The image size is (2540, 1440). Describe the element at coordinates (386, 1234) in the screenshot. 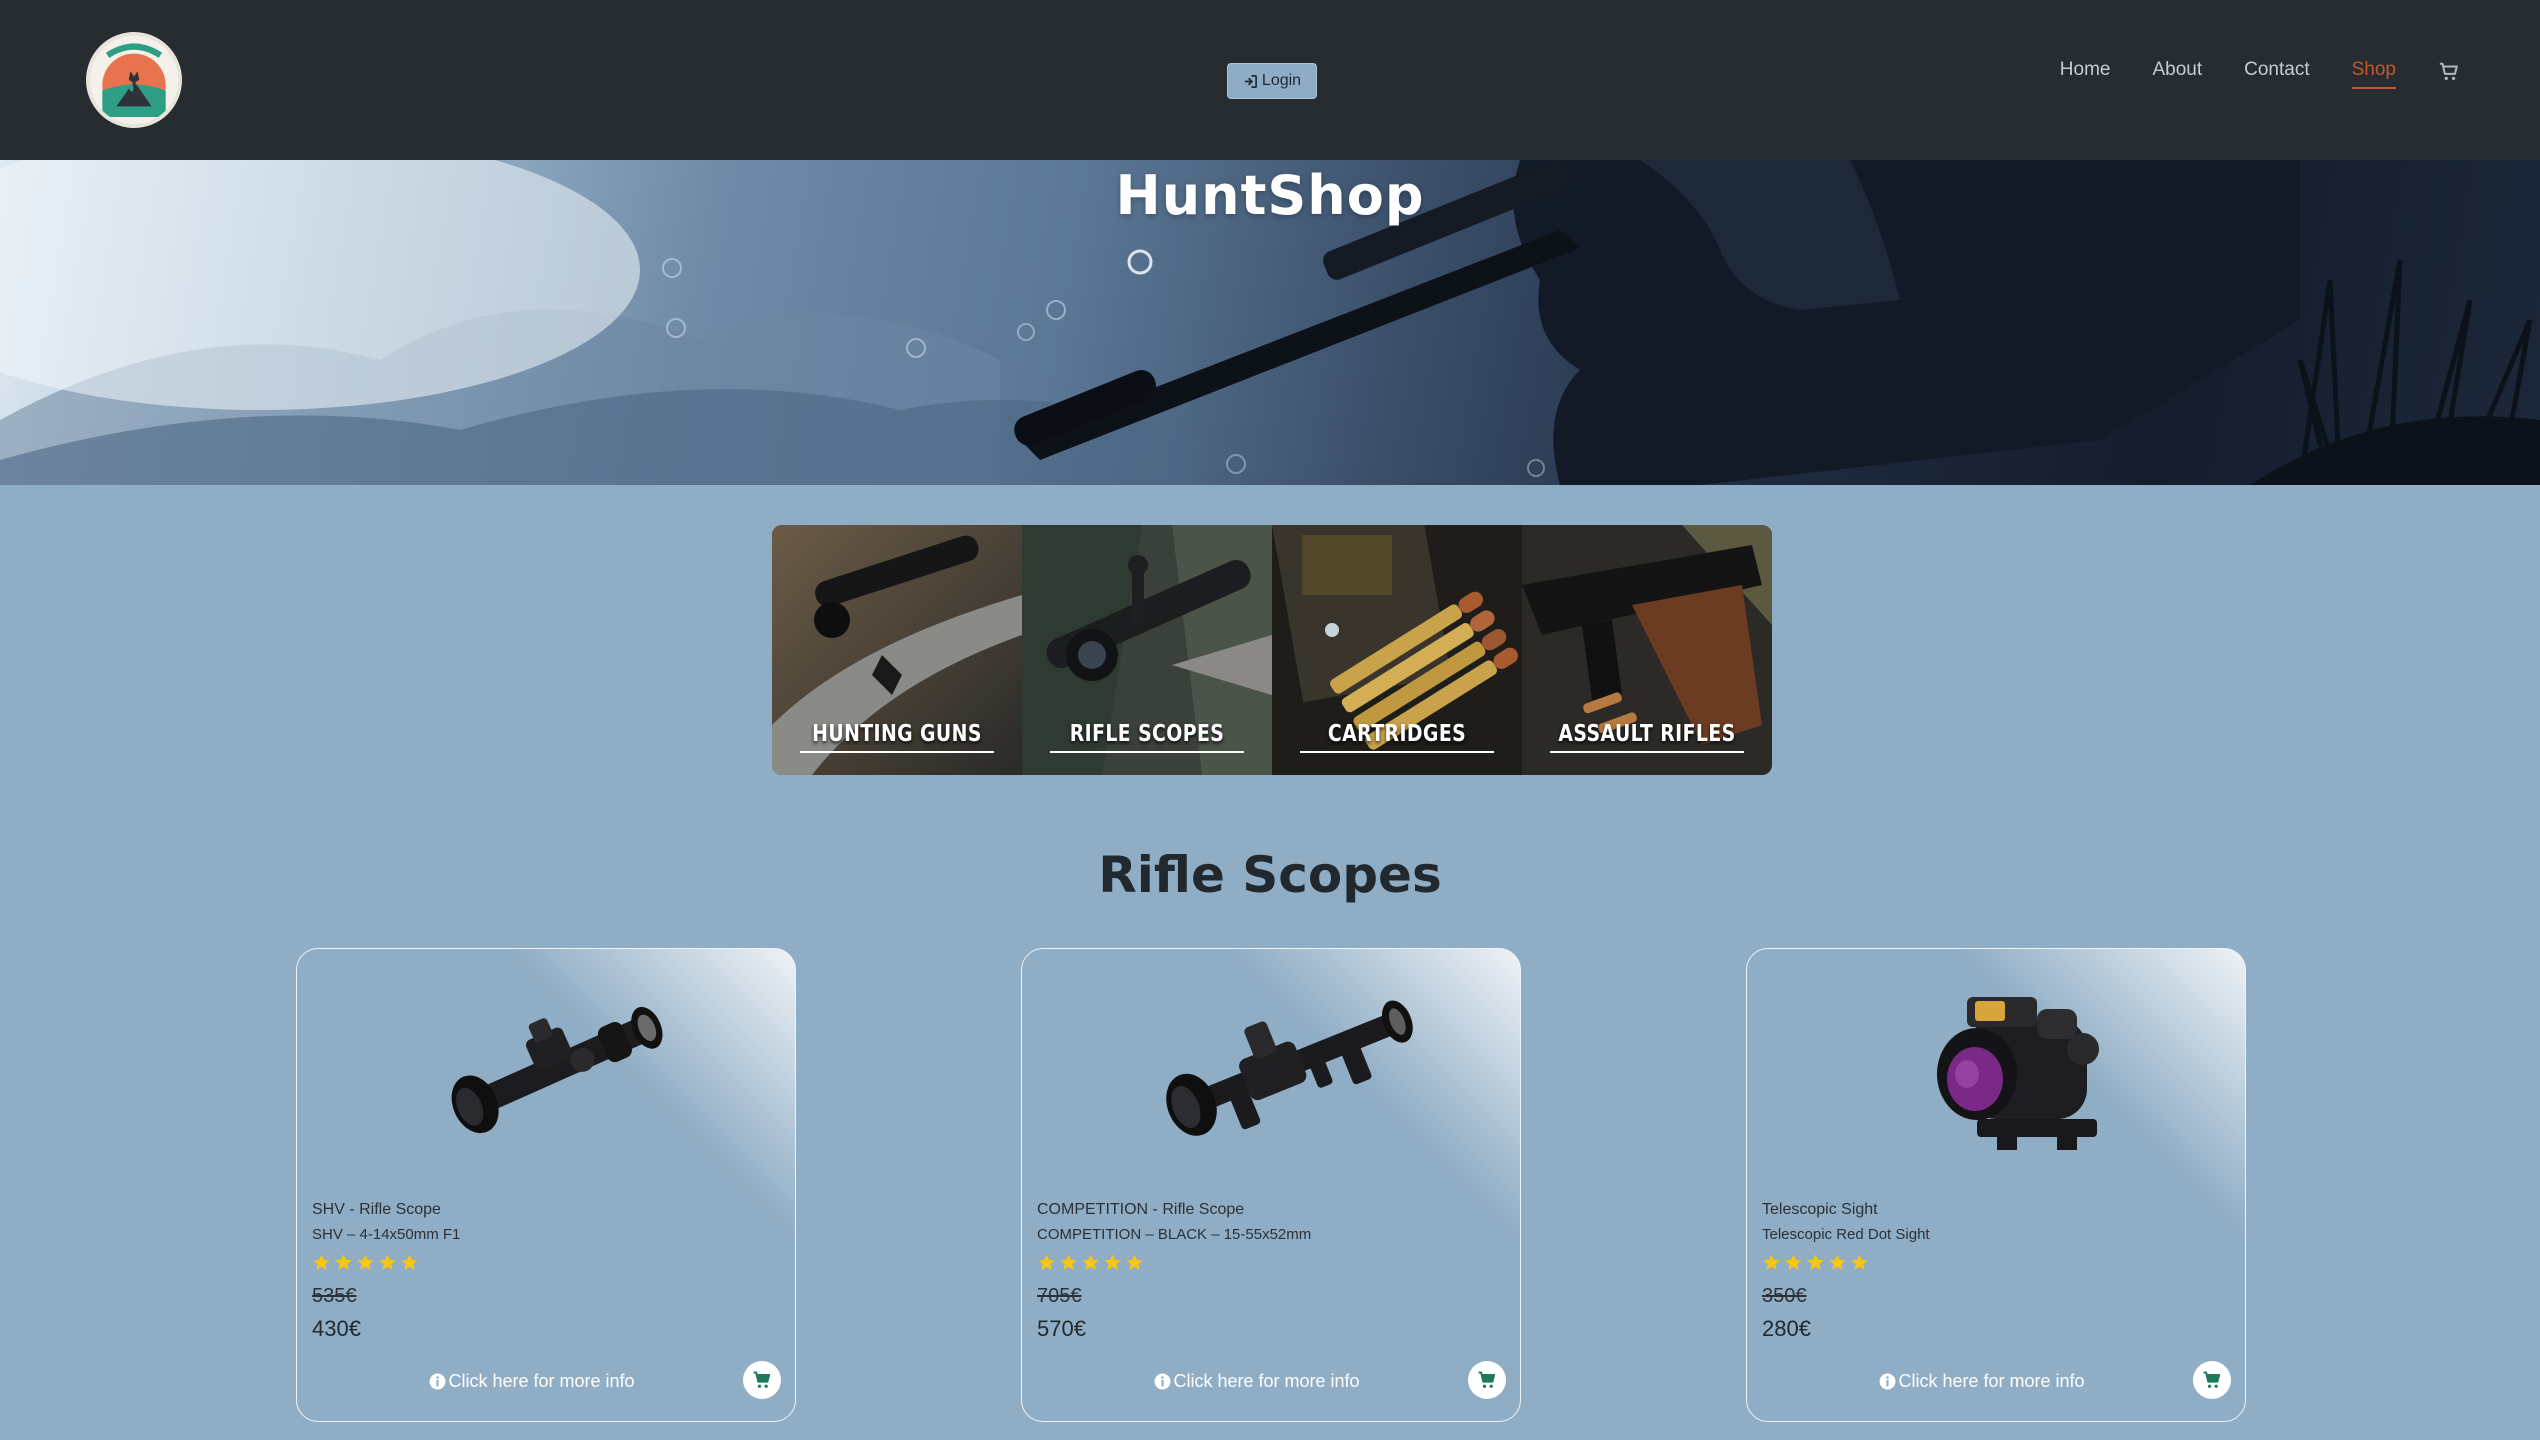

I see `product-subtitle: SHV – 4-14x50mm F1` at that location.